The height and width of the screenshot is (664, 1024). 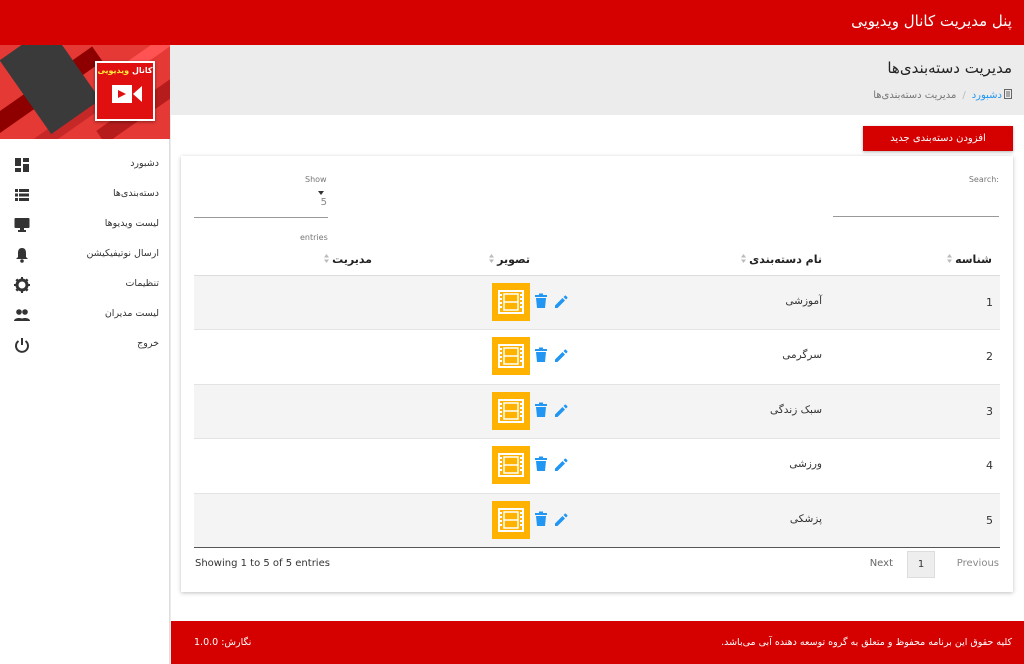 I want to click on pagination: Previous 1 Next, so click(x=914, y=564).